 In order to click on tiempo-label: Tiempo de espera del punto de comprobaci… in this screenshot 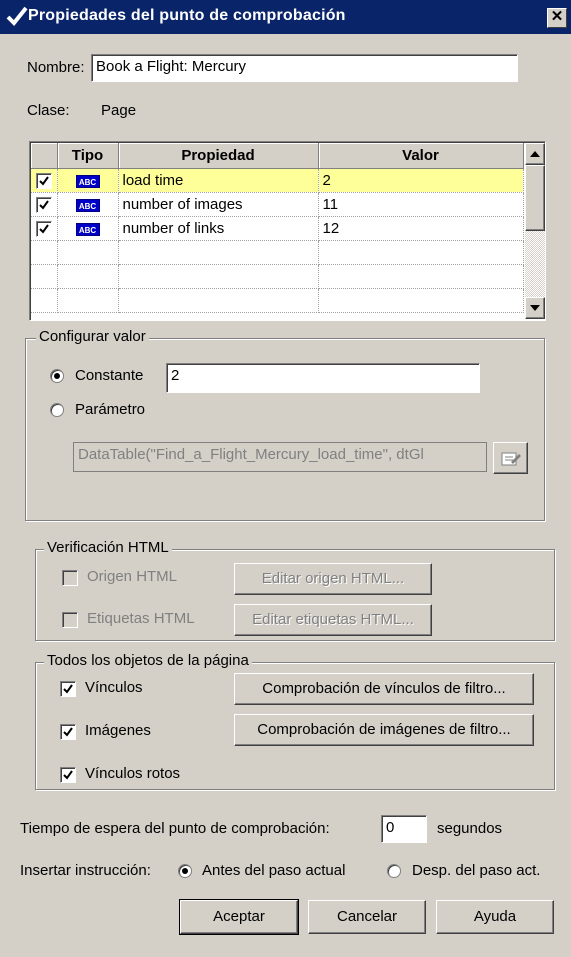, I will do `click(175, 828)`.